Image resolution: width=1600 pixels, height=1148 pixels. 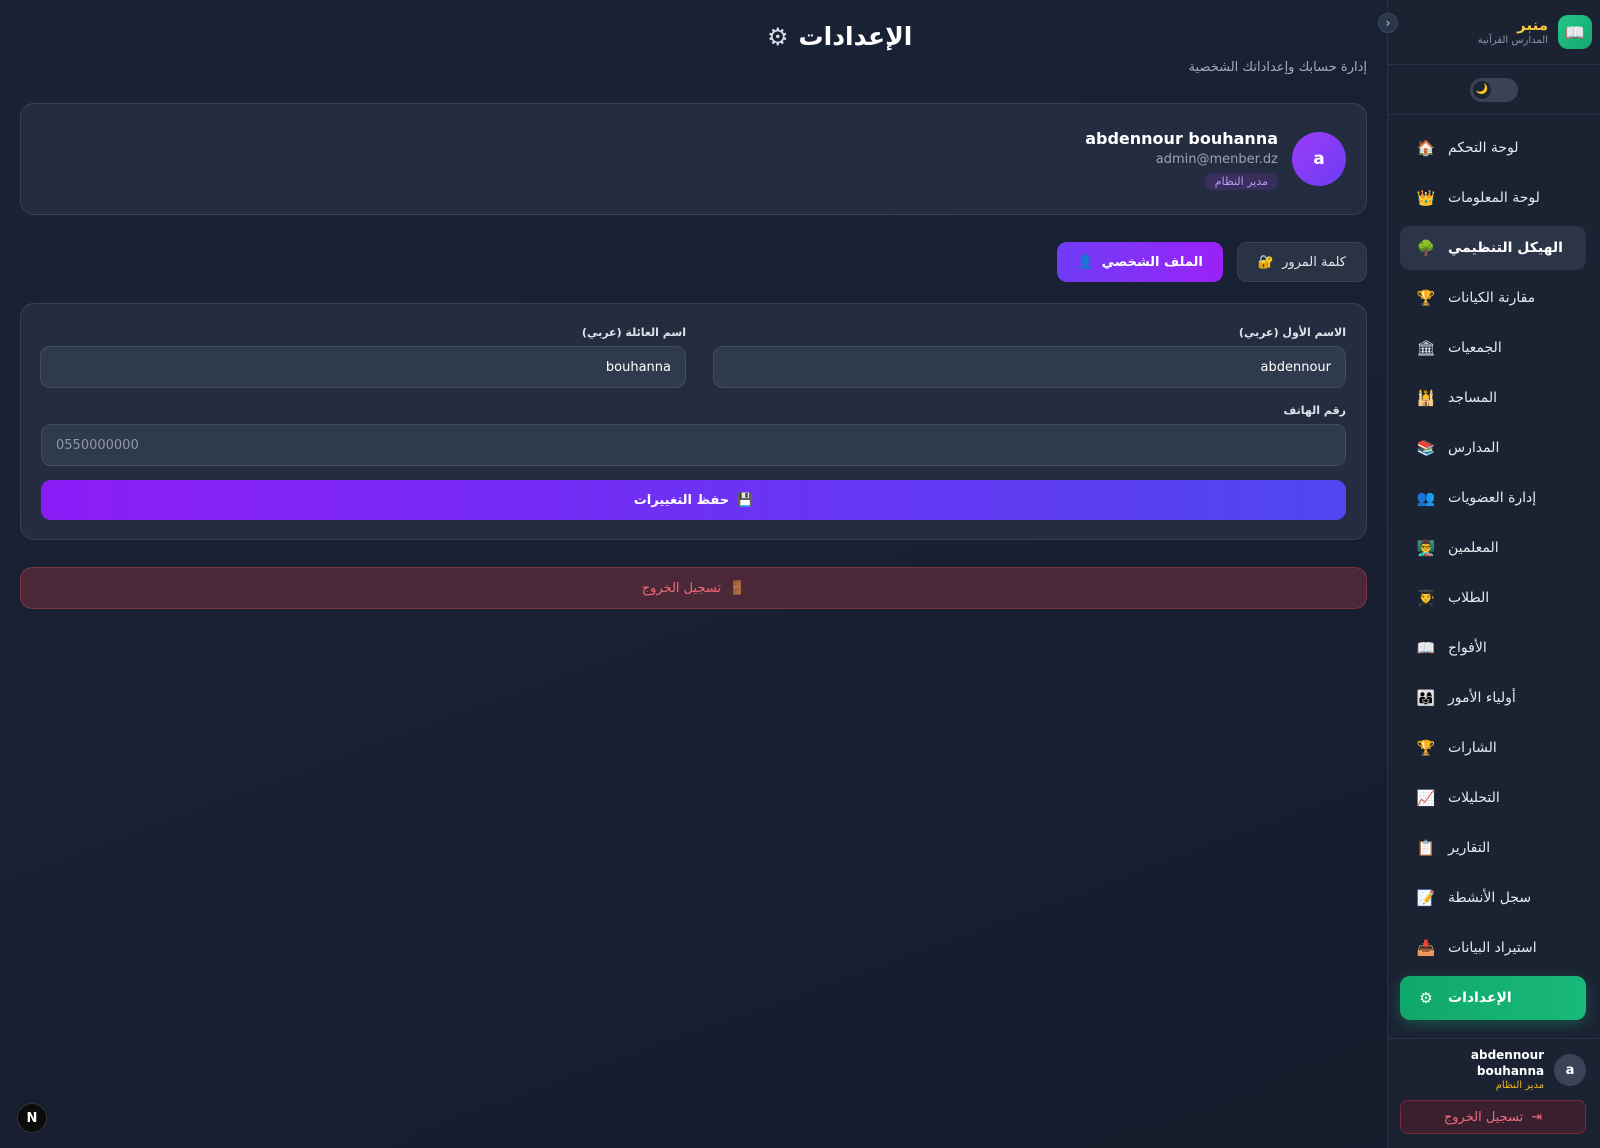 I want to click on sidebar-item-teachers: 👨‍🏫 المعلمين, so click(x=1493, y=548).